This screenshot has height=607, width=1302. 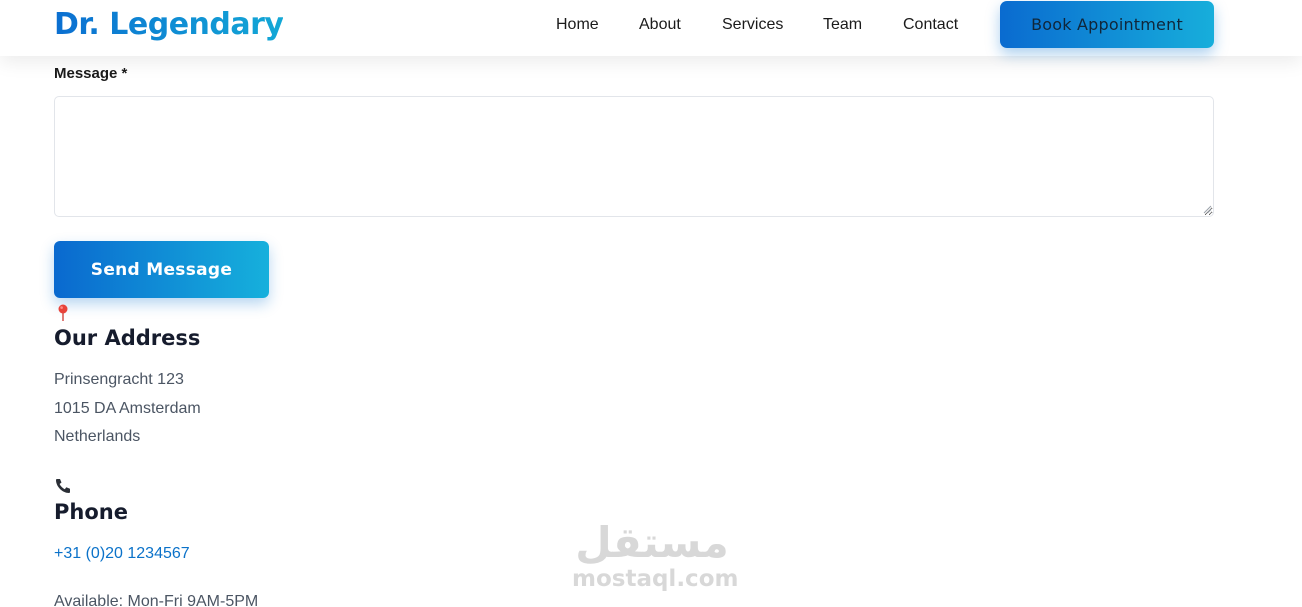 What do you see at coordinates (1207, 209) in the screenshot?
I see `resize-grip-icon` at bounding box center [1207, 209].